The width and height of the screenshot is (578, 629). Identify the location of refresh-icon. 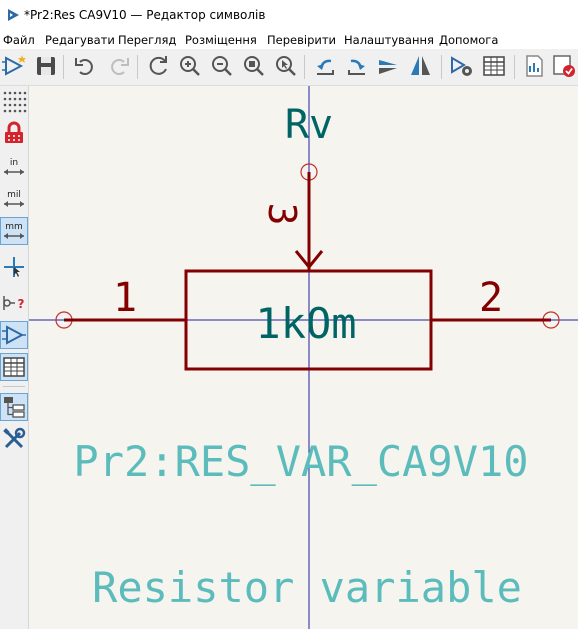
(158, 66).